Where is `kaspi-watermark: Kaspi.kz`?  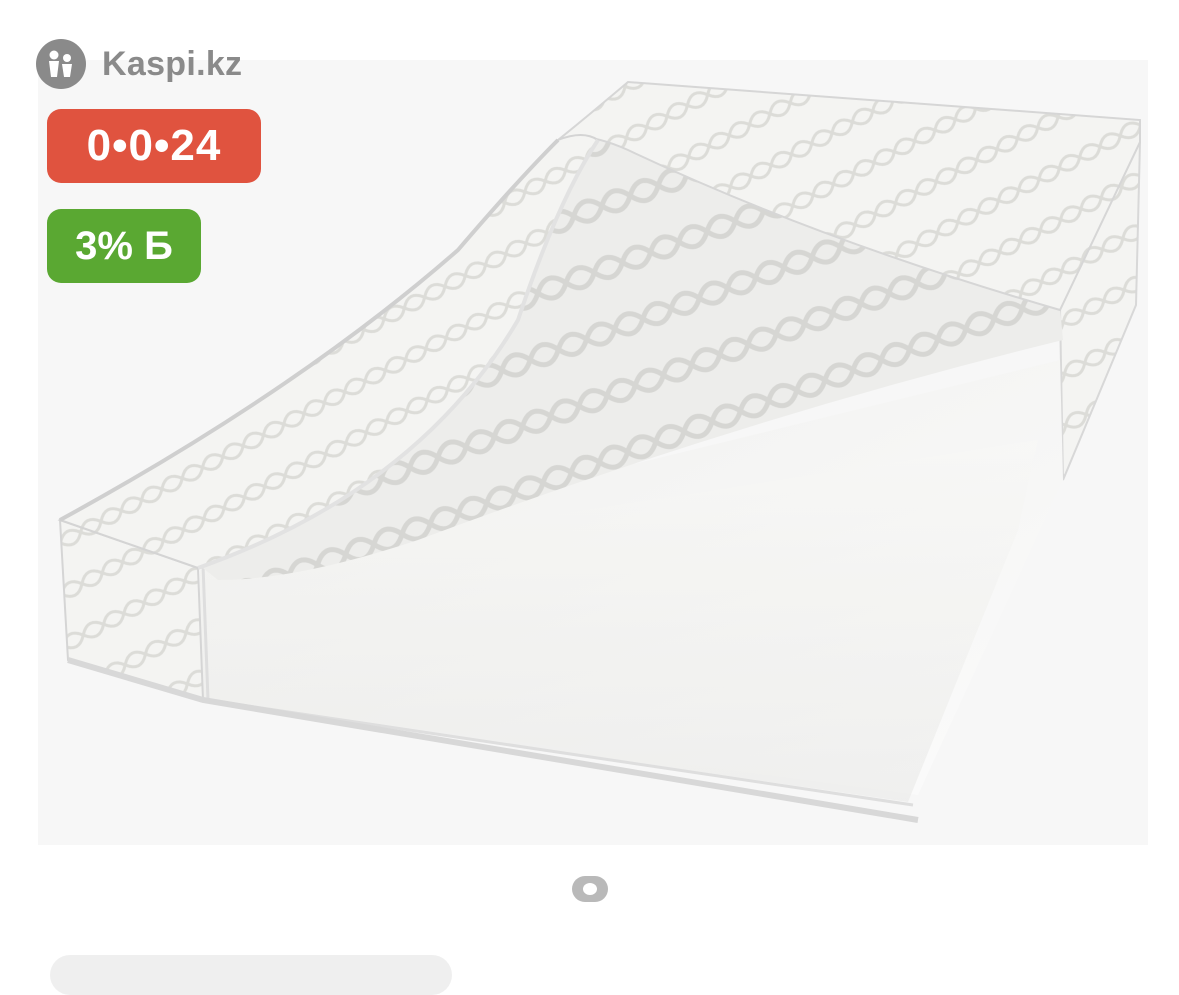 kaspi-watermark: Kaspi.kz is located at coordinates (139, 64).